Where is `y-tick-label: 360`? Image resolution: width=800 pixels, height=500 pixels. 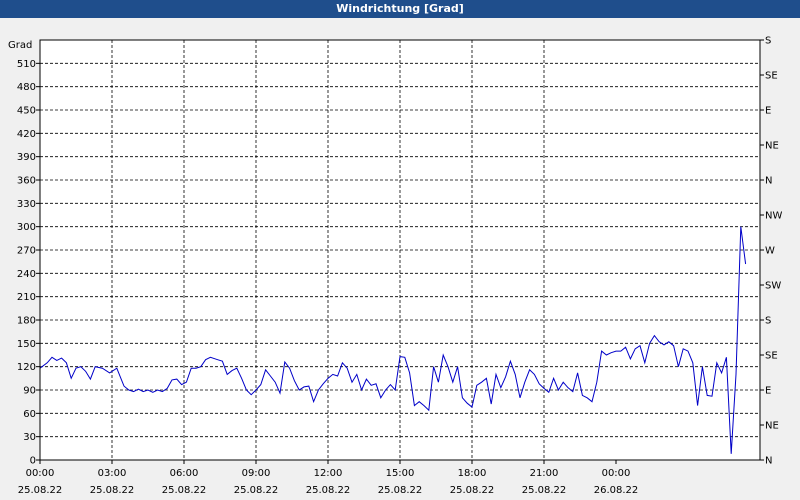
y-tick-label: 360 is located at coordinates (26, 181).